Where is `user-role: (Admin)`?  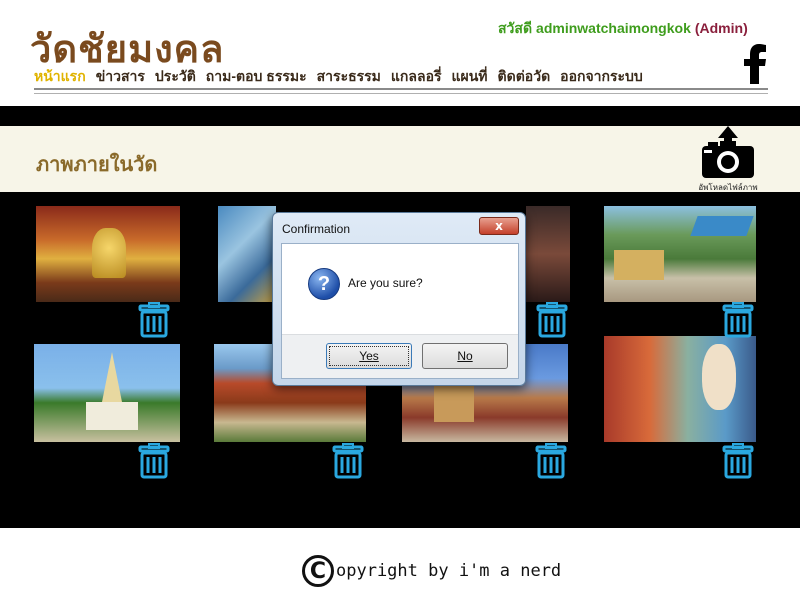 user-role: (Admin) is located at coordinates (721, 28).